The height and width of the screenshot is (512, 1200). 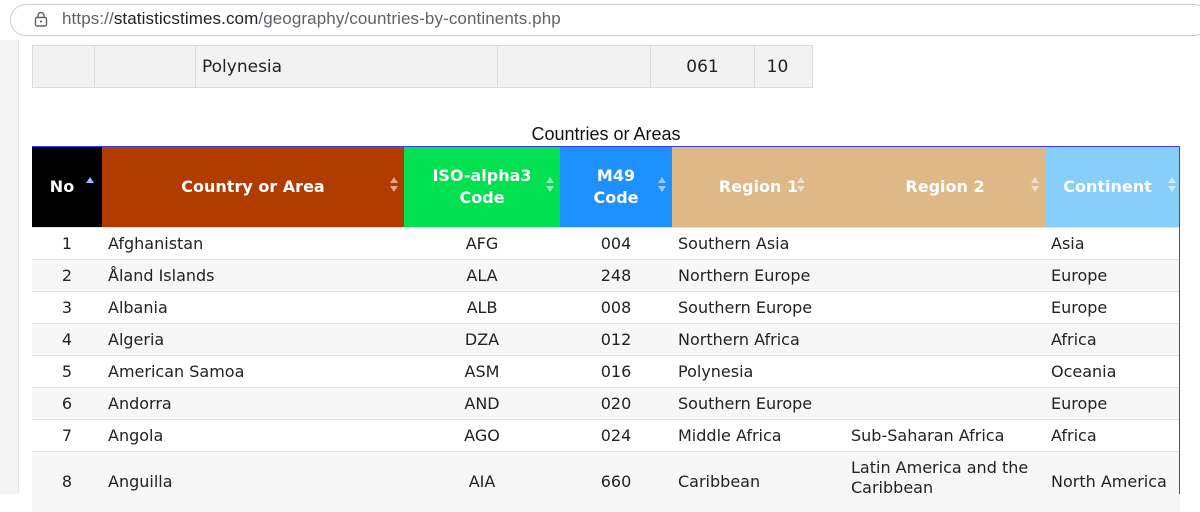 What do you see at coordinates (67, 371) in the screenshot?
I see `cell-no: 5` at bounding box center [67, 371].